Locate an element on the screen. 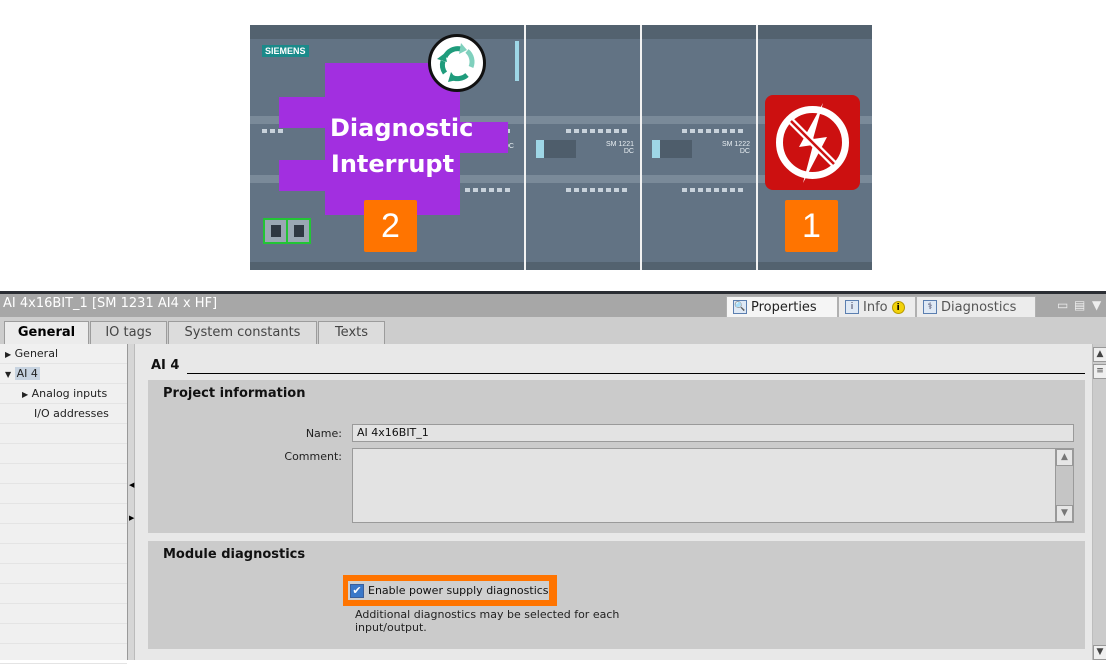 The height and width of the screenshot is (664, 1106). power-supply-diagnostics-checkbox: ✔ is located at coordinates (357, 590).